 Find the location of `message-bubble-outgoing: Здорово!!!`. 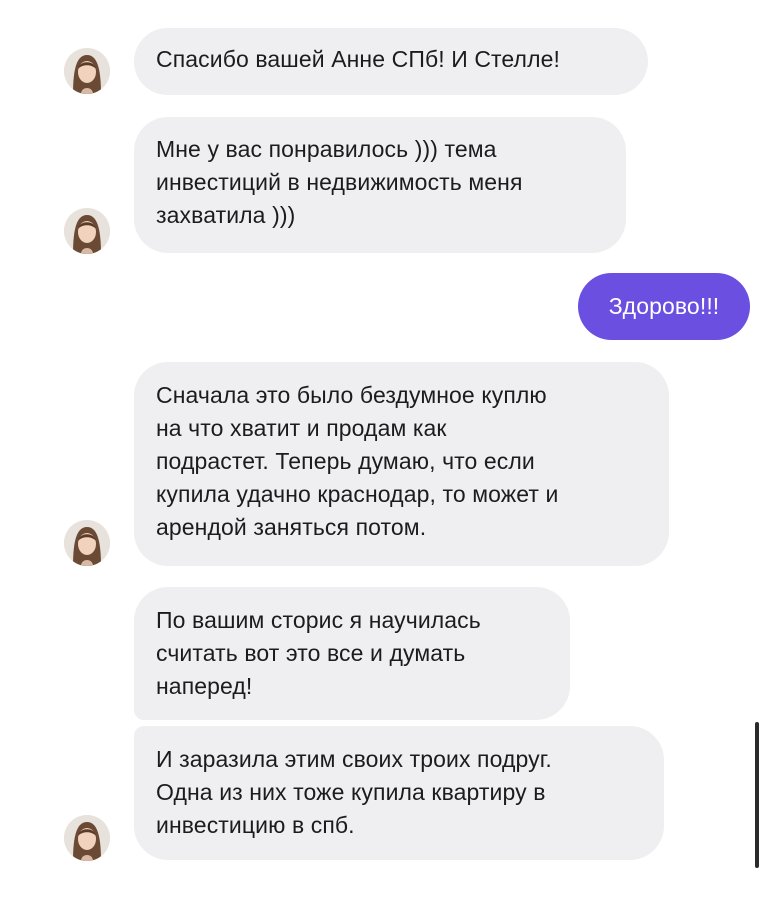

message-bubble-outgoing: Здорово!!! is located at coordinates (664, 306).